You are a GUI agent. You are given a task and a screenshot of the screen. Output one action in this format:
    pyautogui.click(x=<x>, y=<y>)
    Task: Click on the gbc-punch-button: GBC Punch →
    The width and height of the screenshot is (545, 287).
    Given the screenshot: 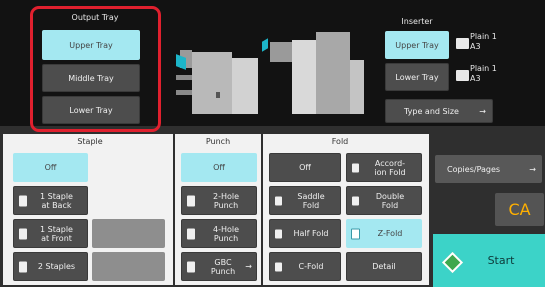 What is the action you would take?
    pyautogui.click(x=219, y=266)
    